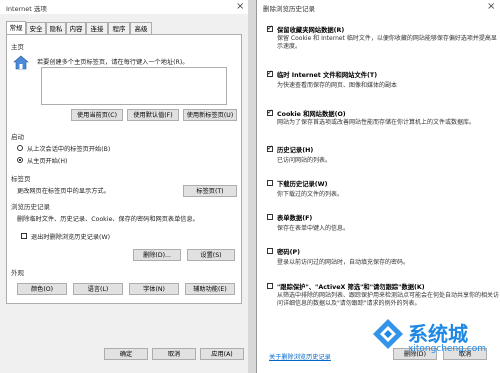  What do you see at coordinates (16, 27) in the screenshot?
I see `tab-general: 常规` at bounding box center [16, 27].